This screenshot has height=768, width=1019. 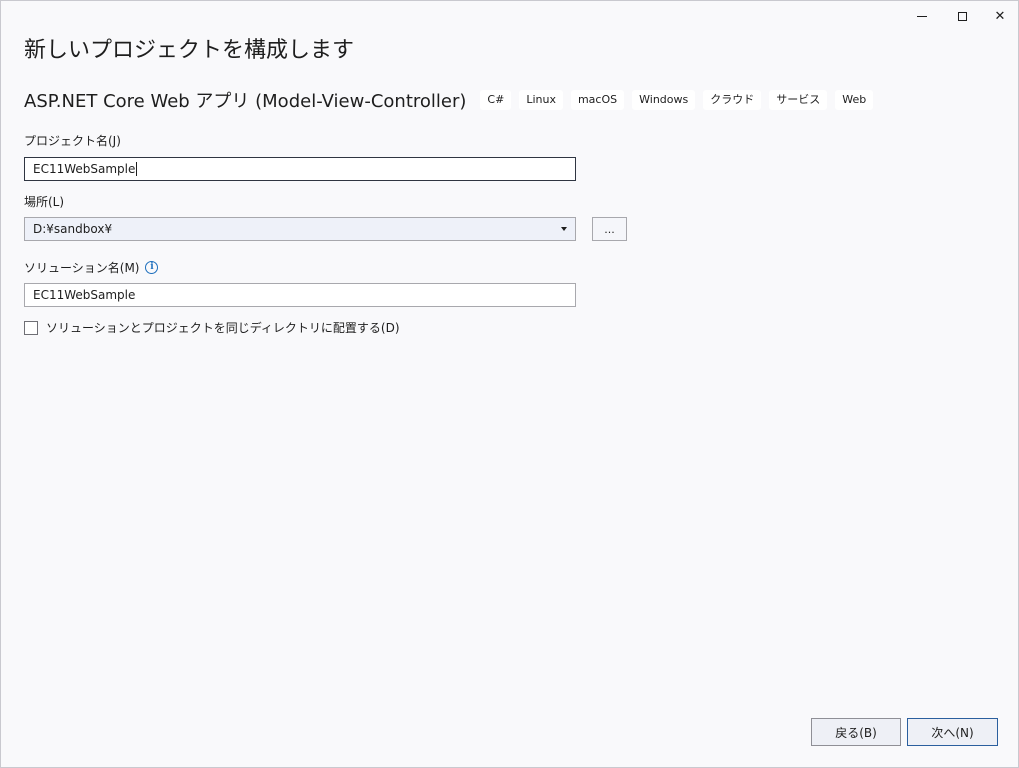 What do you see at coordinates (31, 327) in the screenshot?
I see `same-directory-checkbox` at bounding box center [31, 327].